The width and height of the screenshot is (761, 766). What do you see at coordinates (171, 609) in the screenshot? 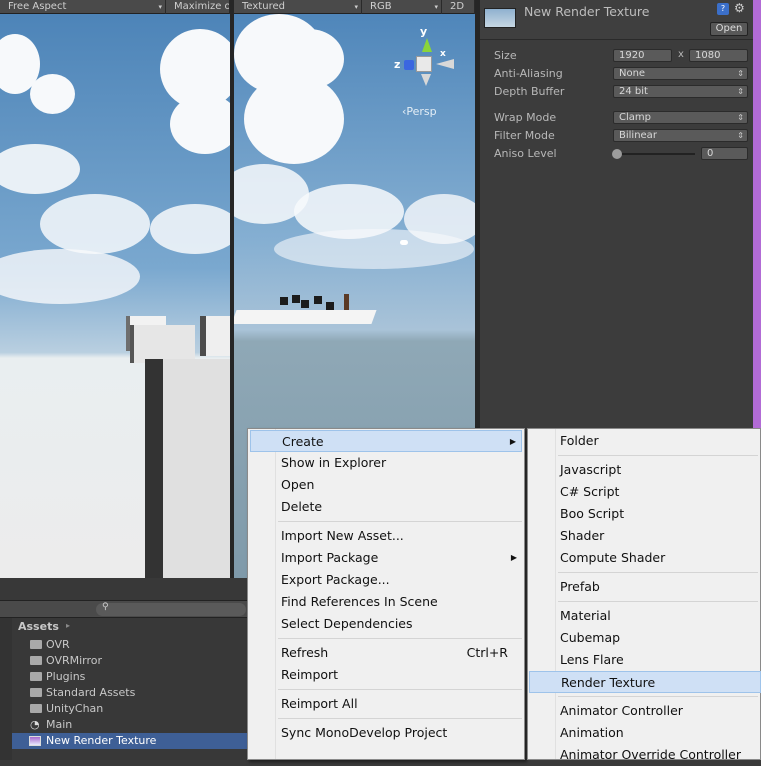
I see `search-input: ⚲` at bounding box center [171, 609].